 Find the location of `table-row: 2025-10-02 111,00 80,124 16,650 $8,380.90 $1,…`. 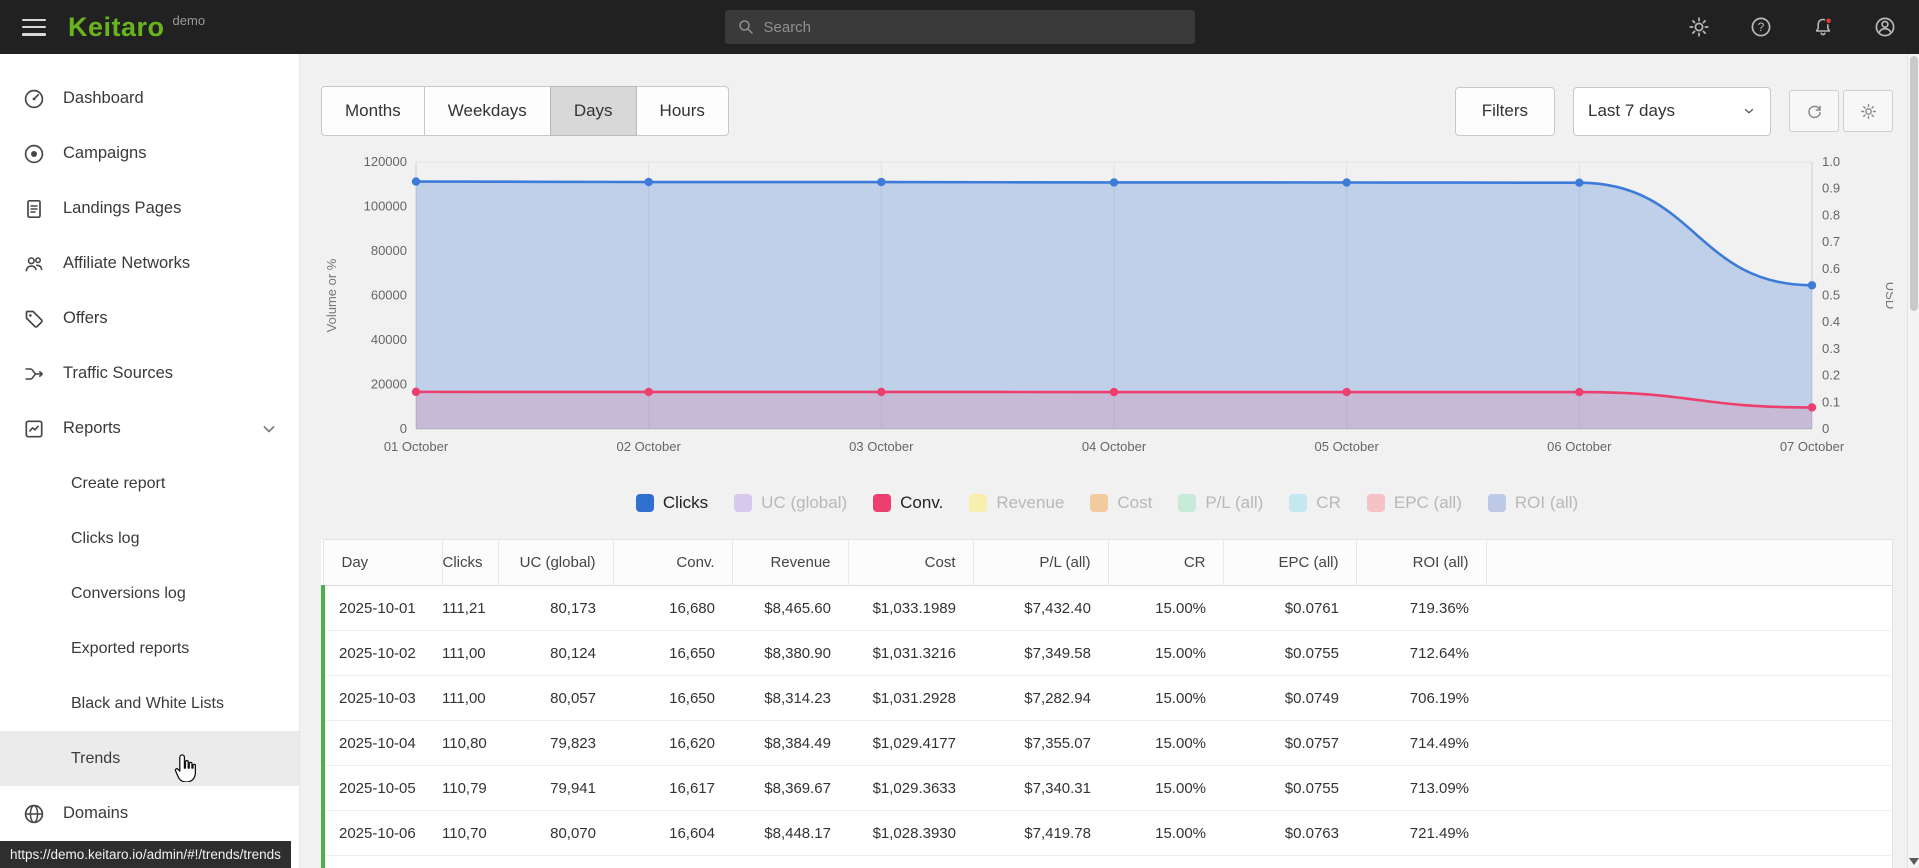

table-row: 2025-10-02 111,00 80,124 16,650 $8,380.90 $1,… is located at coordinates (1107, 653).